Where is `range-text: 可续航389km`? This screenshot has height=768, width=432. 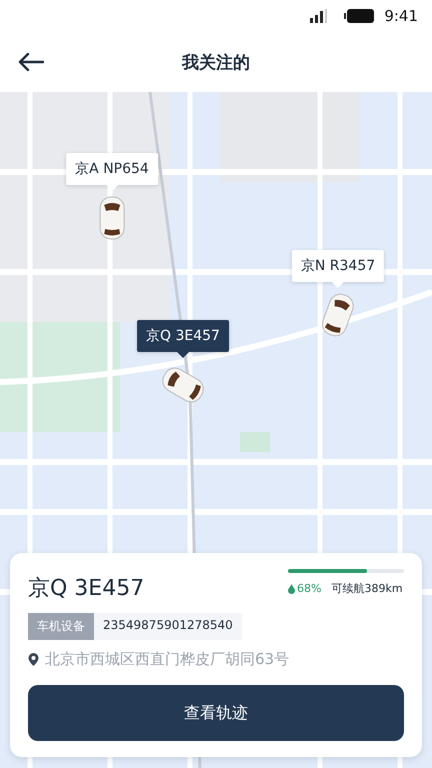
range-text: 可续航389km is located at coordinates (367, 588).